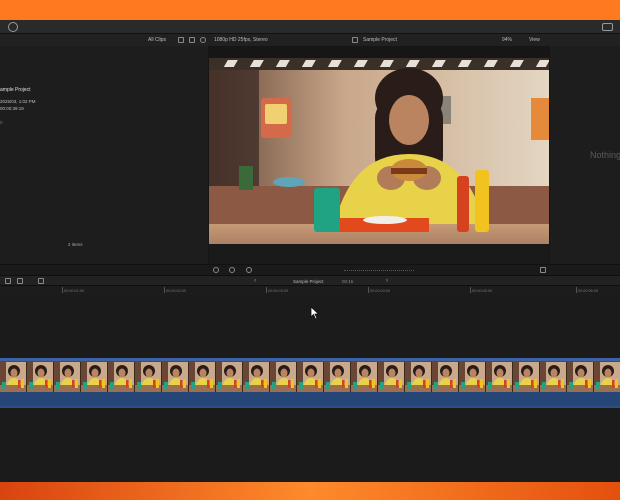  Describe the element at coordinates (18, 101) in the screenshot. I see `inspector-date: 2025/03, 1:02 PM` at that location.